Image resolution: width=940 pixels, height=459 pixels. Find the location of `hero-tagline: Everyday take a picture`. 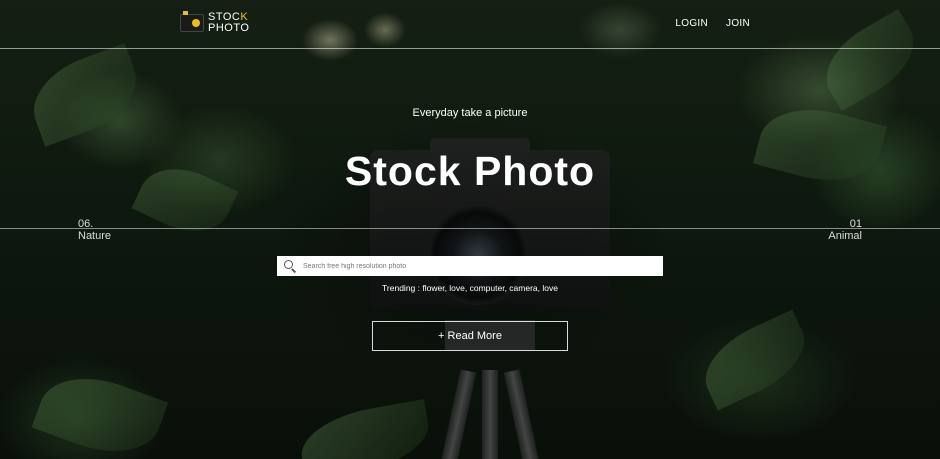

hero-tagline: Everyday take a picture is located at coordinates (470, 113).